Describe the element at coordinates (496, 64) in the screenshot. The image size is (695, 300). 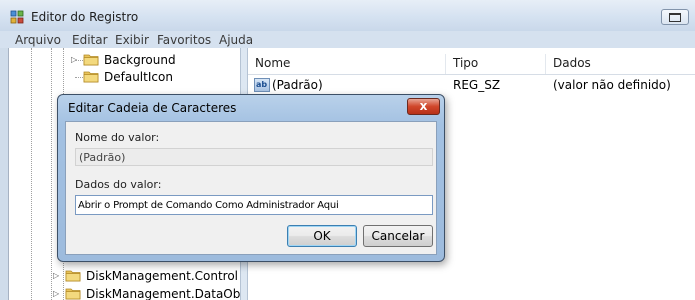
I see `column-header-tipo: Tipo` at that location.